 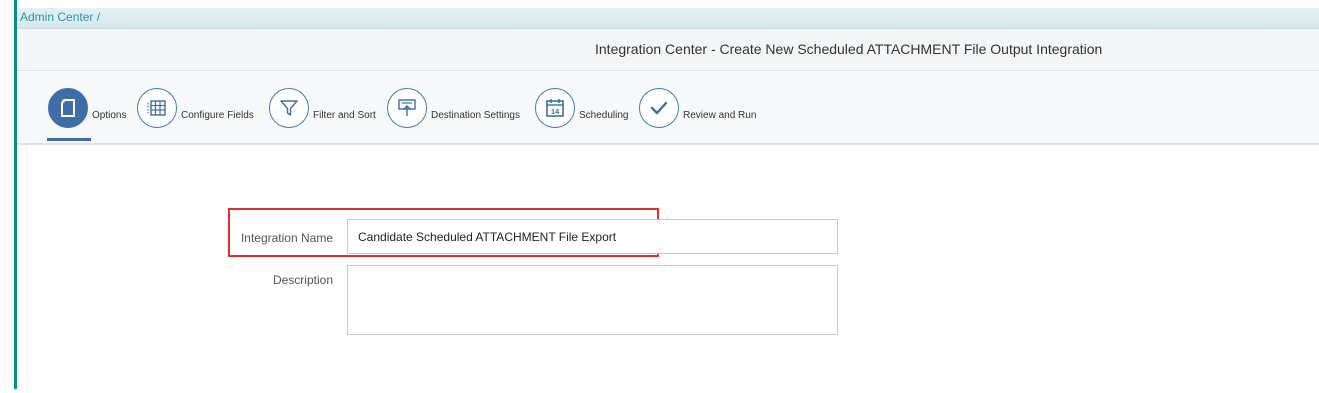 I want to click on step-destination-settings: Destination Settings, so click(x=453, y=108).